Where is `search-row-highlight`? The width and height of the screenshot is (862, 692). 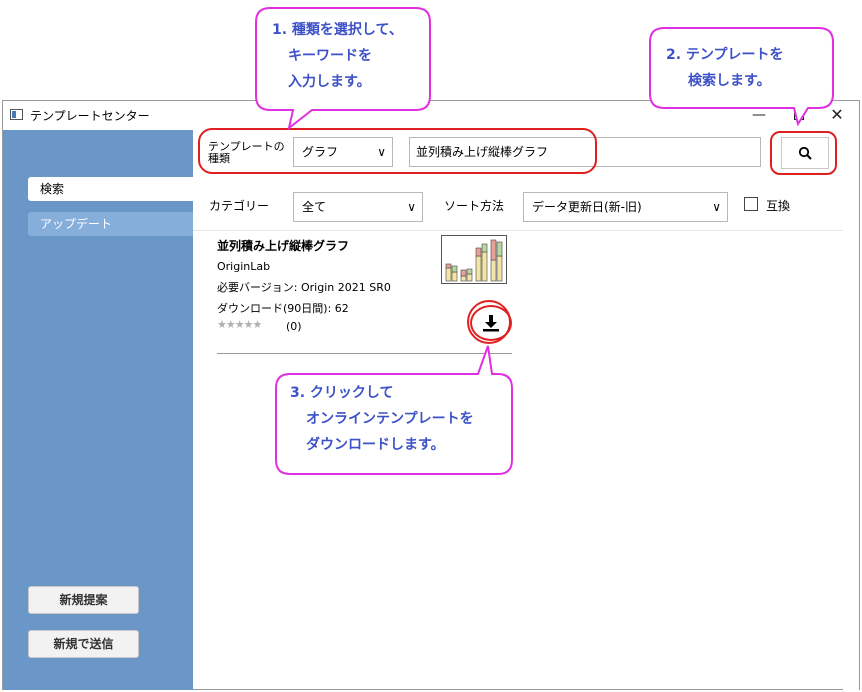 search-row-highlight is located at coordinates (397, 151).